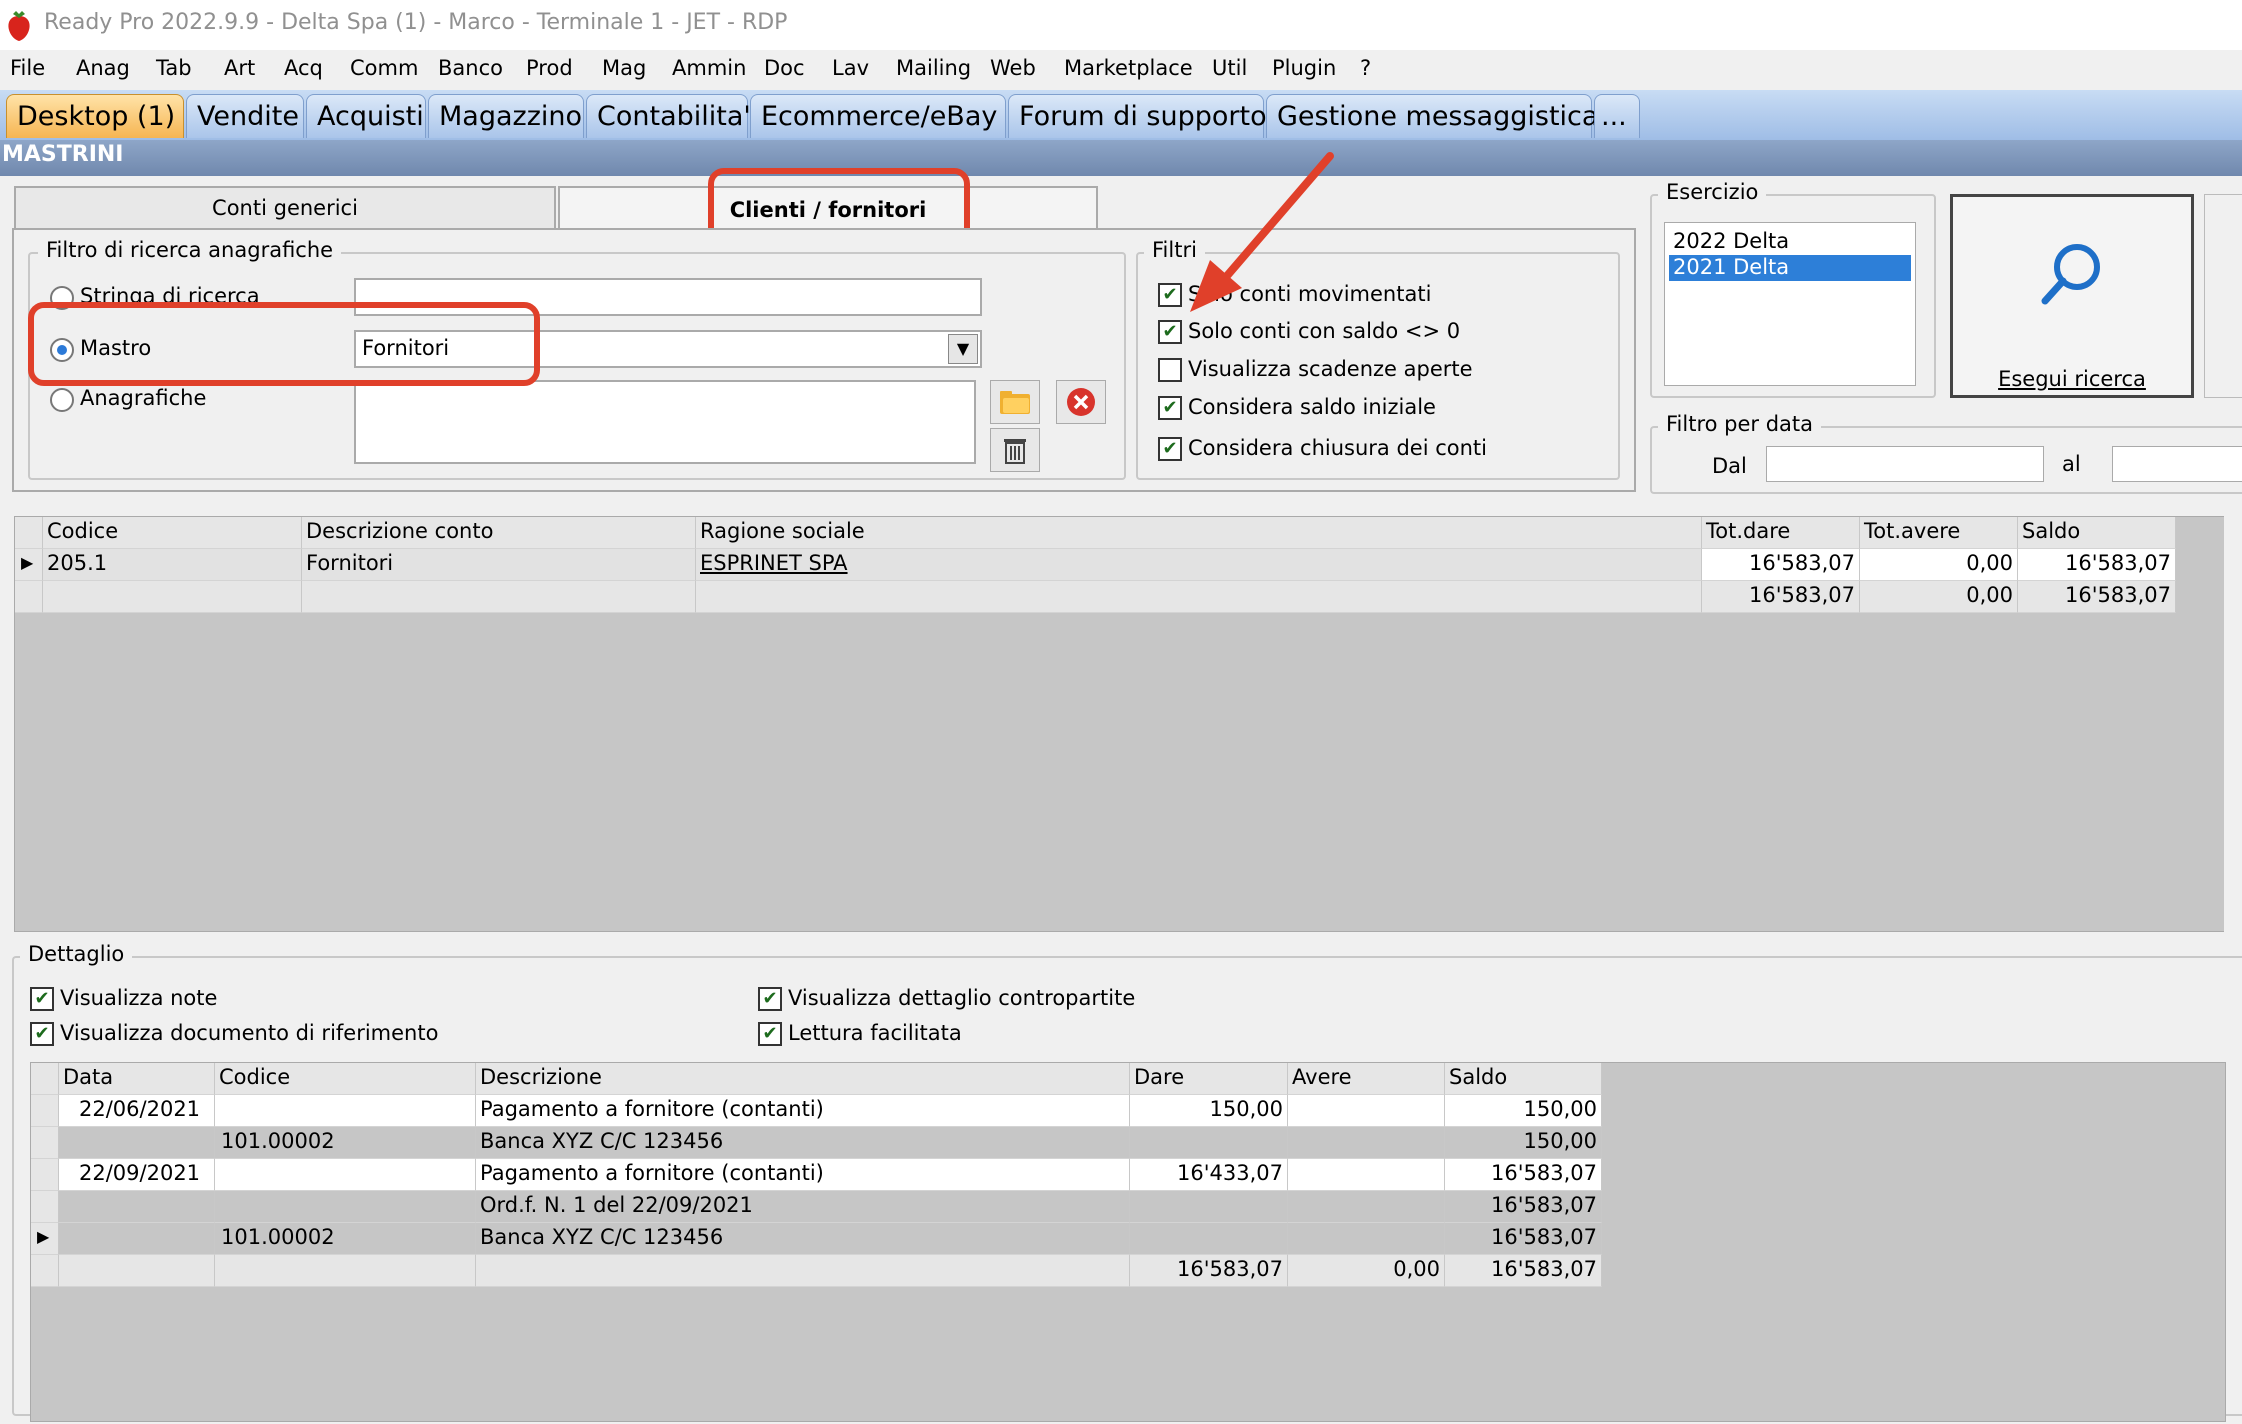 This screenshot has width=2242, height=1424. Describe the element at coordinates (1015, 402) in the screenshot. I see `open-folder-button` at that location.